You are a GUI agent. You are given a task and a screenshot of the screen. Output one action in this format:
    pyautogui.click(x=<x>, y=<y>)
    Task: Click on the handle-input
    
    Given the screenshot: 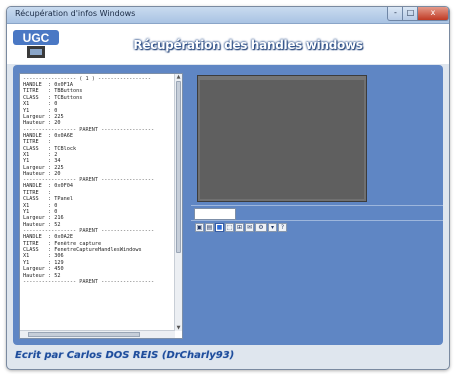 What is the action you would take?
    pyautogui.click(x=215, y=214)
    